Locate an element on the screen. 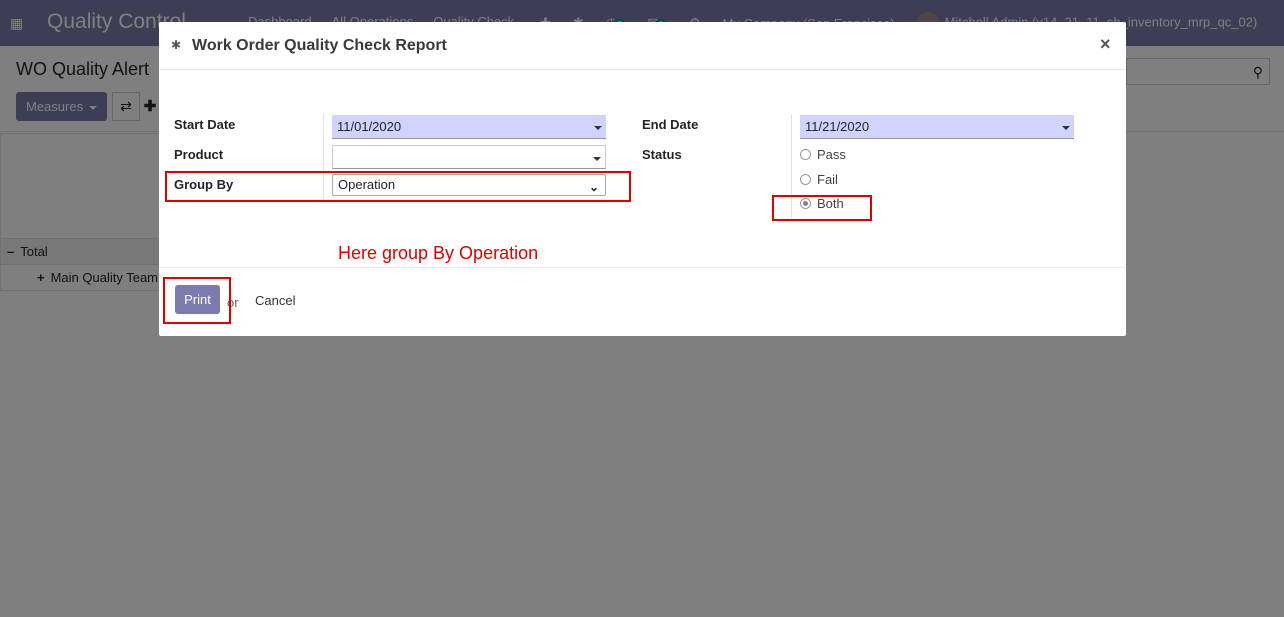 The height and width of the screenshot is (617, 1284). modal-footer: Print or Cancel is located at coordinates (642, 301).